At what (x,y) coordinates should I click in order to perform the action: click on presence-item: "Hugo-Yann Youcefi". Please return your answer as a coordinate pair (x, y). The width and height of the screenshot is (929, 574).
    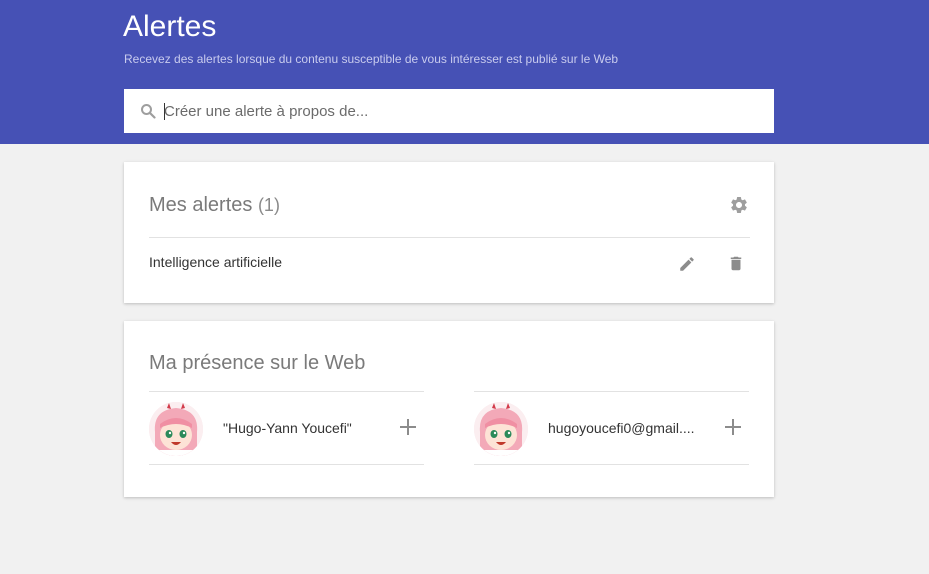
    Looking at the image, I should click on (286, 428).